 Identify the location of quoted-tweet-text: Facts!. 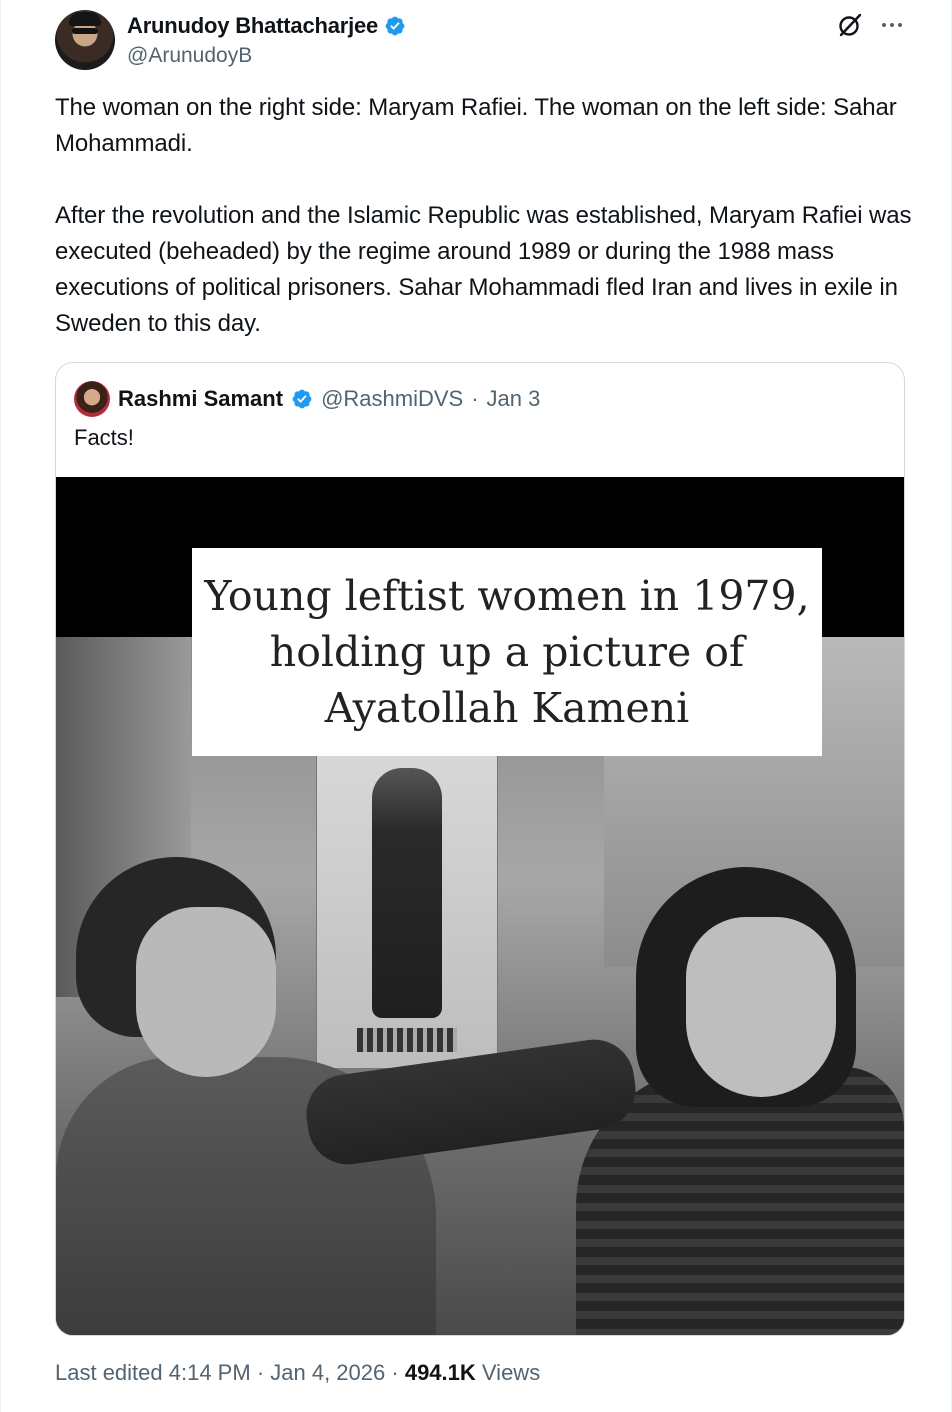
(104, 437).